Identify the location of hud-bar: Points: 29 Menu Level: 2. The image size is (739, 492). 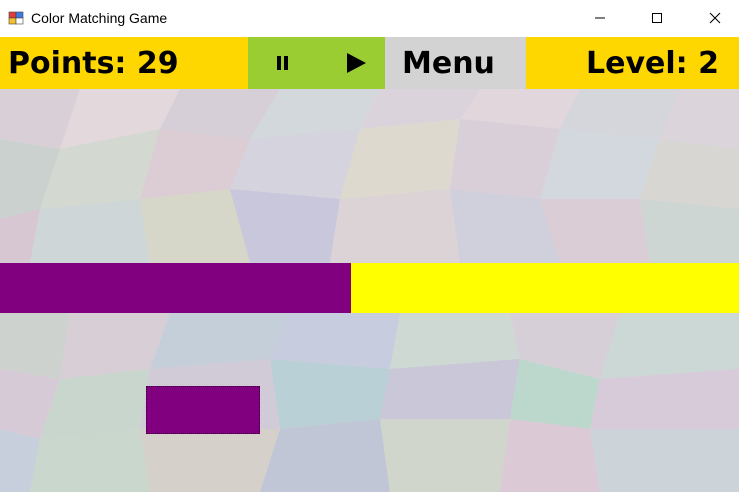
(369, 63).